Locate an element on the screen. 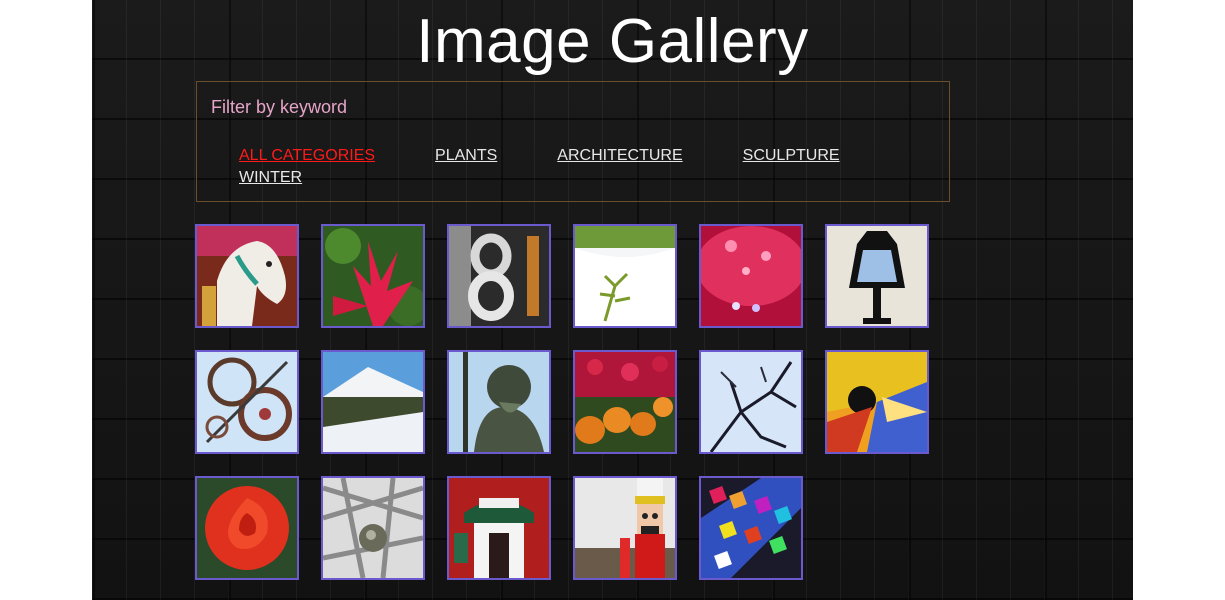  thumbnail-neptune-statue is located at coordinates (499, 402).